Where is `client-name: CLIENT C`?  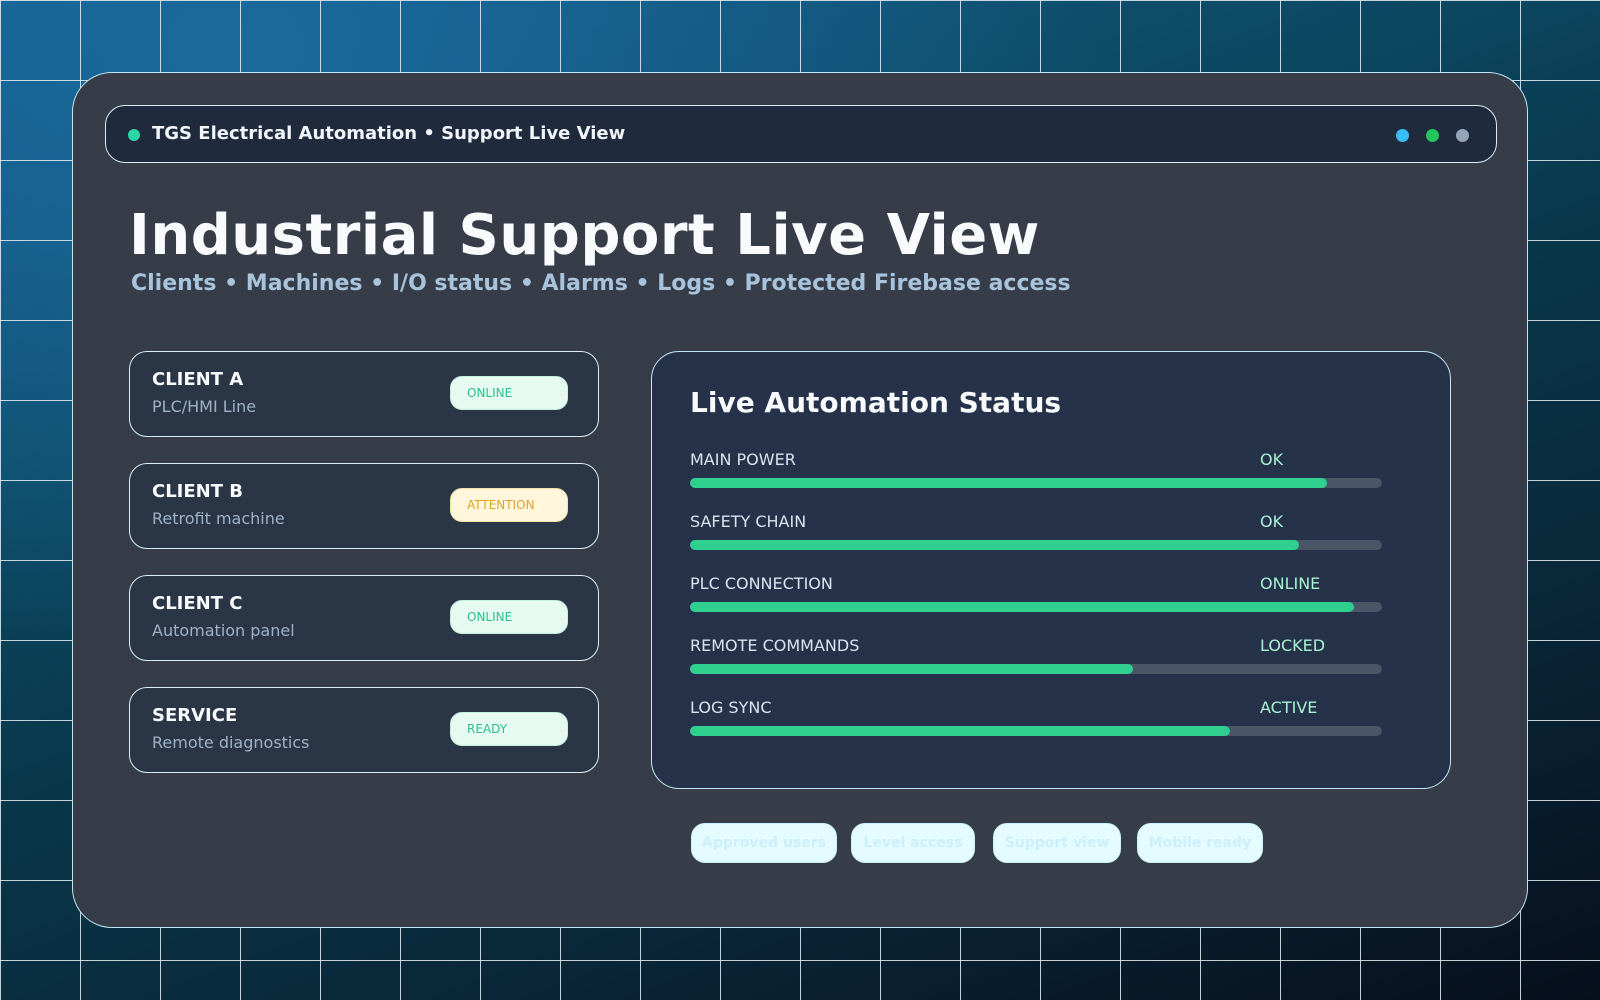
client-name: CLIENT C is located at coordinates (197, 603).